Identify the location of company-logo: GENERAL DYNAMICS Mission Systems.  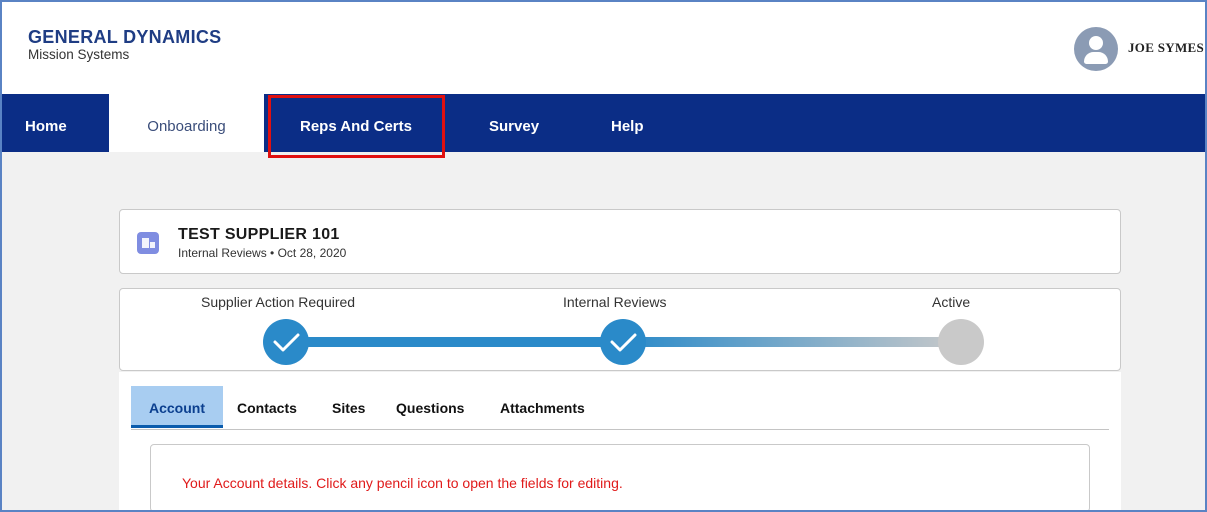
(124, 45).